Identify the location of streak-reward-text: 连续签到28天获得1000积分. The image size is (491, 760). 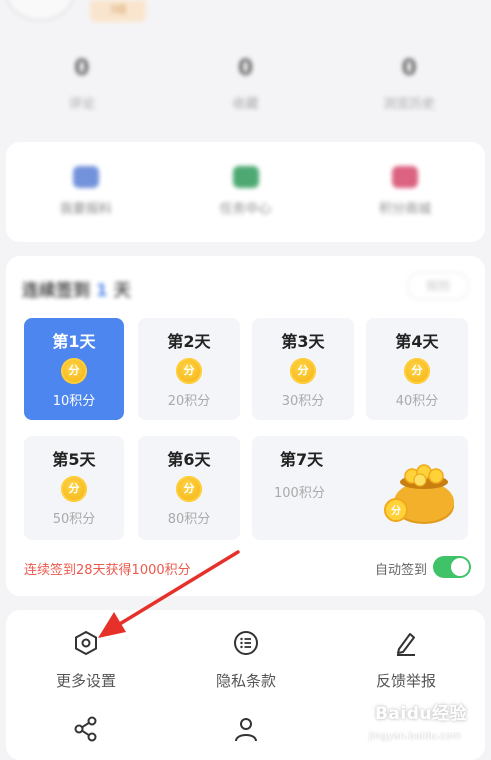
(107, 570).